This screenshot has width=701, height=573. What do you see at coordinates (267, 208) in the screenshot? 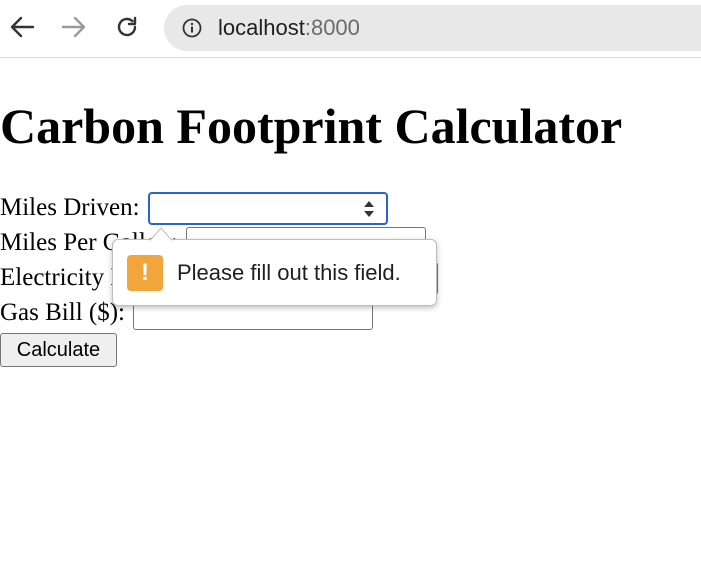
I see `miles-driven-input` at bounding box center [267, 208].